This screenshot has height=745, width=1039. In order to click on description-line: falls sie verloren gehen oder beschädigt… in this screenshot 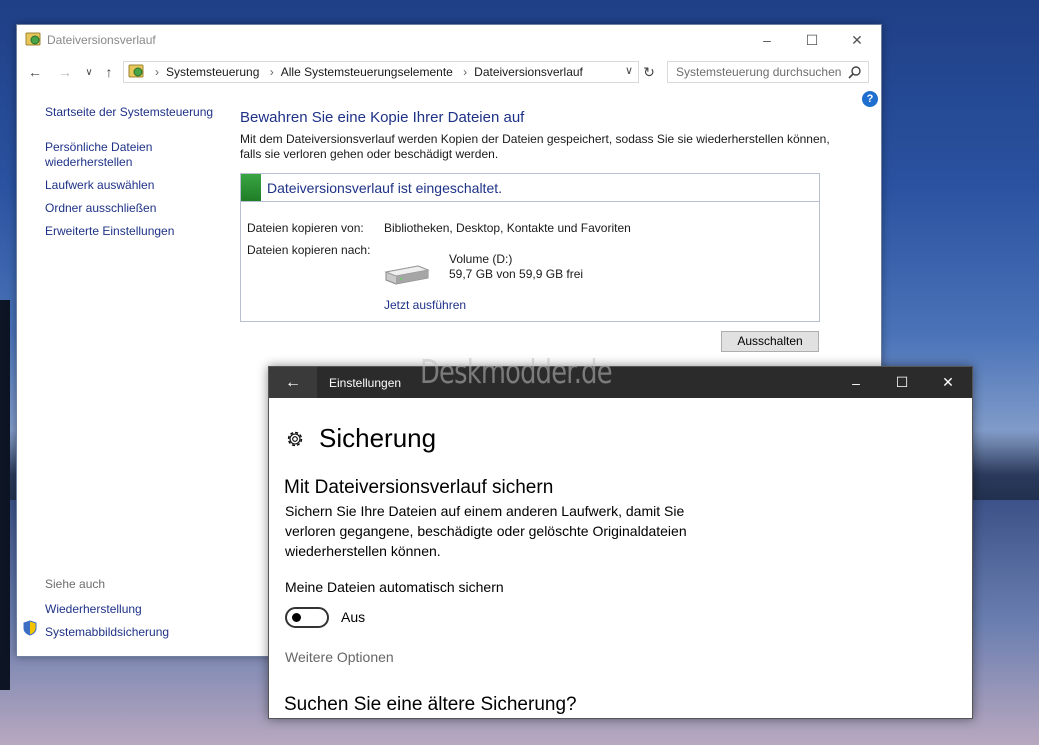, I will do `click(369, 154)`.